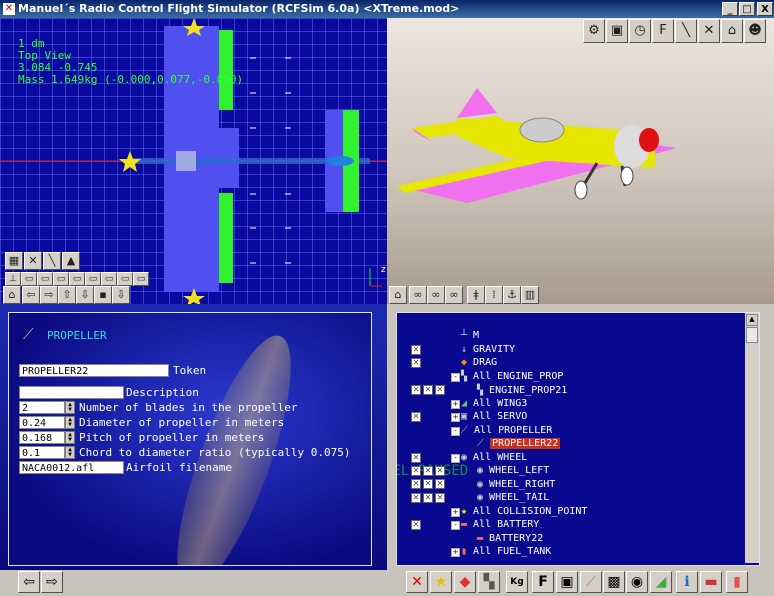 Image resolution: width=774 pixels, height=596 pixels. Describe the element at coordinates (494, 403) in the screenshot. I see `tree-item-all-wing3: ◢ All WING3` at that location.